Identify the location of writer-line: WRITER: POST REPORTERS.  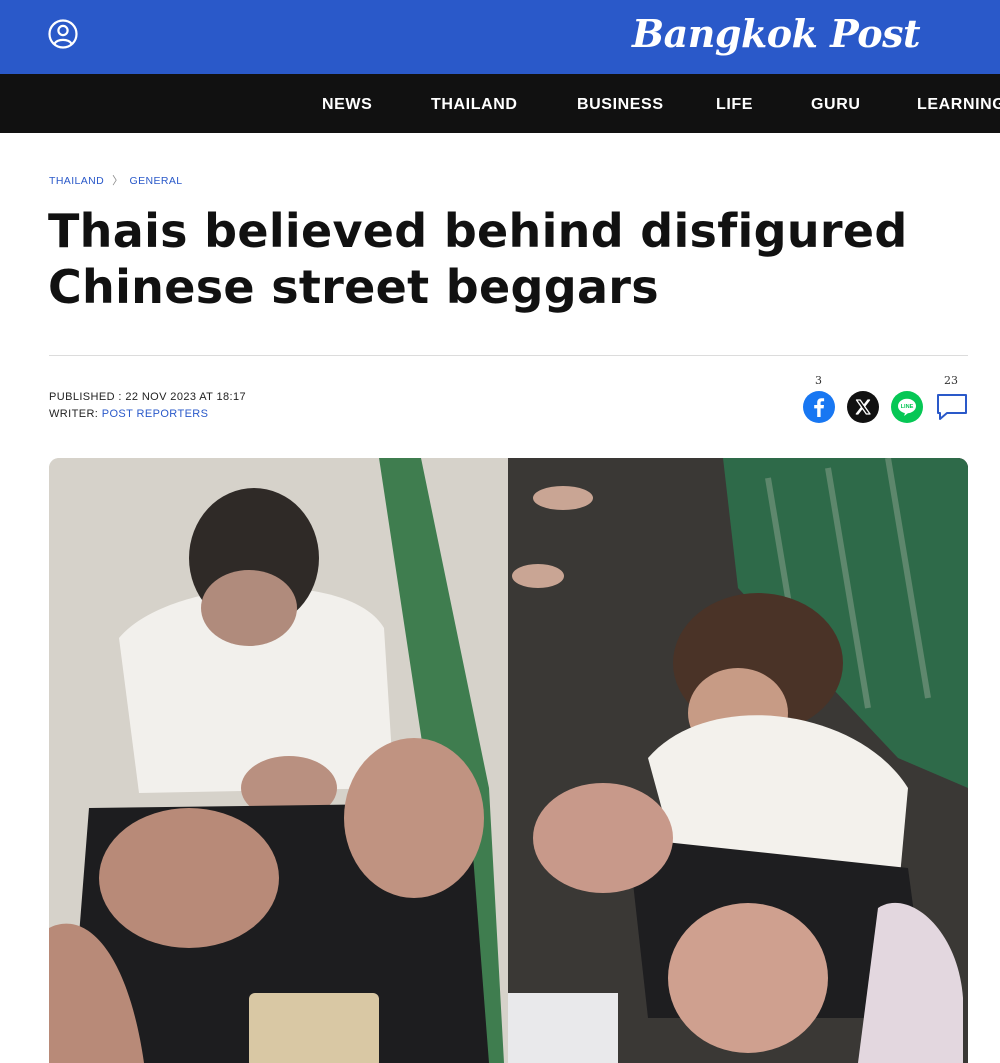
(147, 414).